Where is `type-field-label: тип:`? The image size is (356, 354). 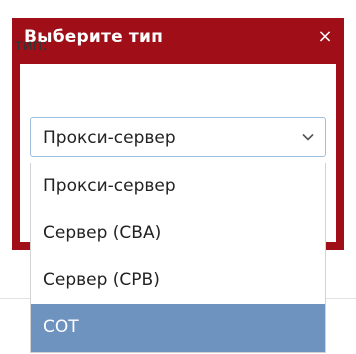 type-field-label: тип: is located at coordinates (31, 45).